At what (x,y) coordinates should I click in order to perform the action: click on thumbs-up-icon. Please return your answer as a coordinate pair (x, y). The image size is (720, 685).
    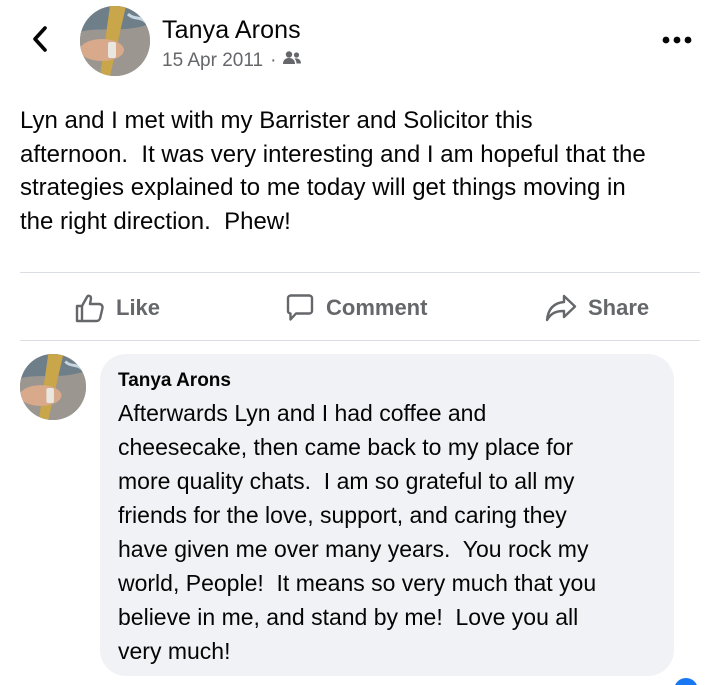
    Looking at the image, I should click on (90, 308).